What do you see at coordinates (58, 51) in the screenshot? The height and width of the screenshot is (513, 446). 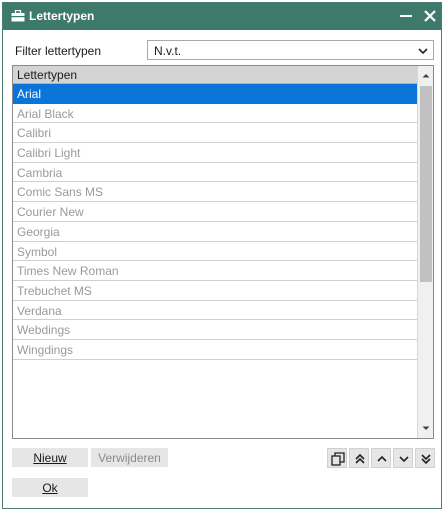 I see `filter-label: Filter lettertypen` at bounding box center [58, 51].